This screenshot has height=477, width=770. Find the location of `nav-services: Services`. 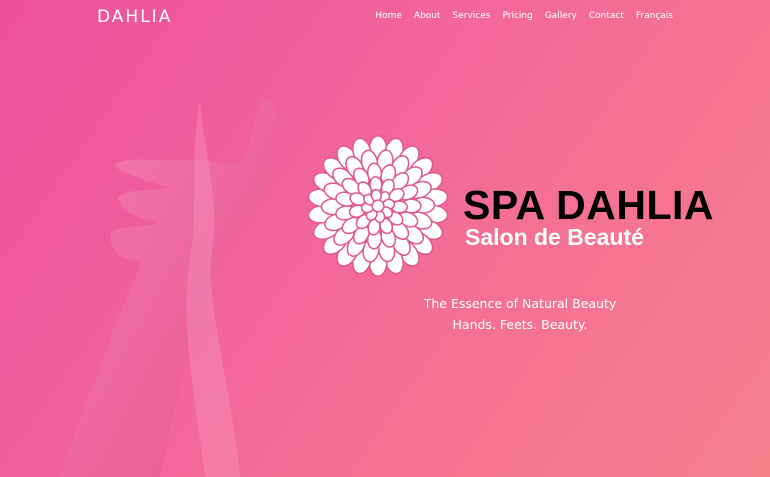

nav-services: Services is located at coordinates (472, 16).